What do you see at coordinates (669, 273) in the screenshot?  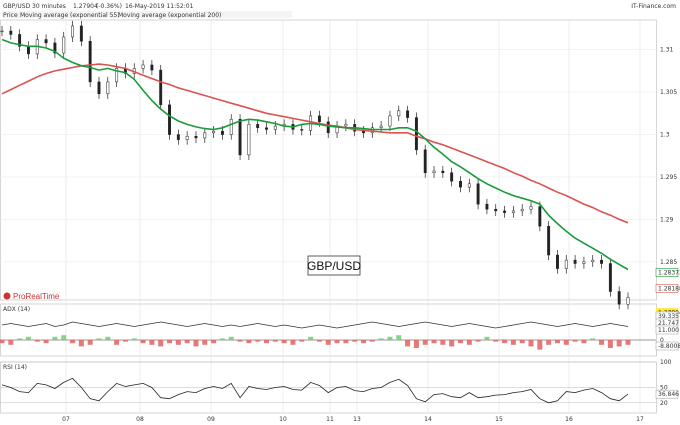 I see `price-marker-label: 1.28373` at bounding box center [669, 273].